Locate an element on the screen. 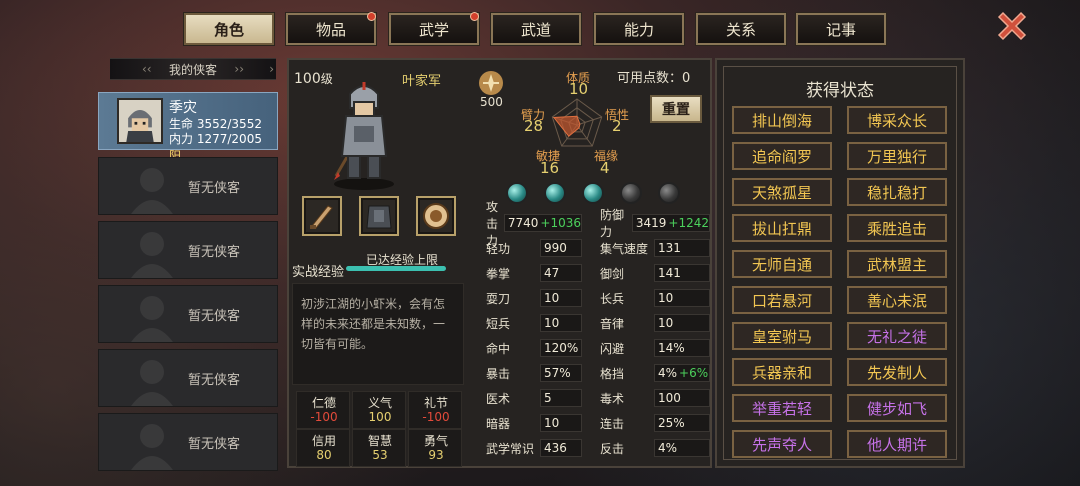  stat-number: 14% is located at coordinates (671, 348).